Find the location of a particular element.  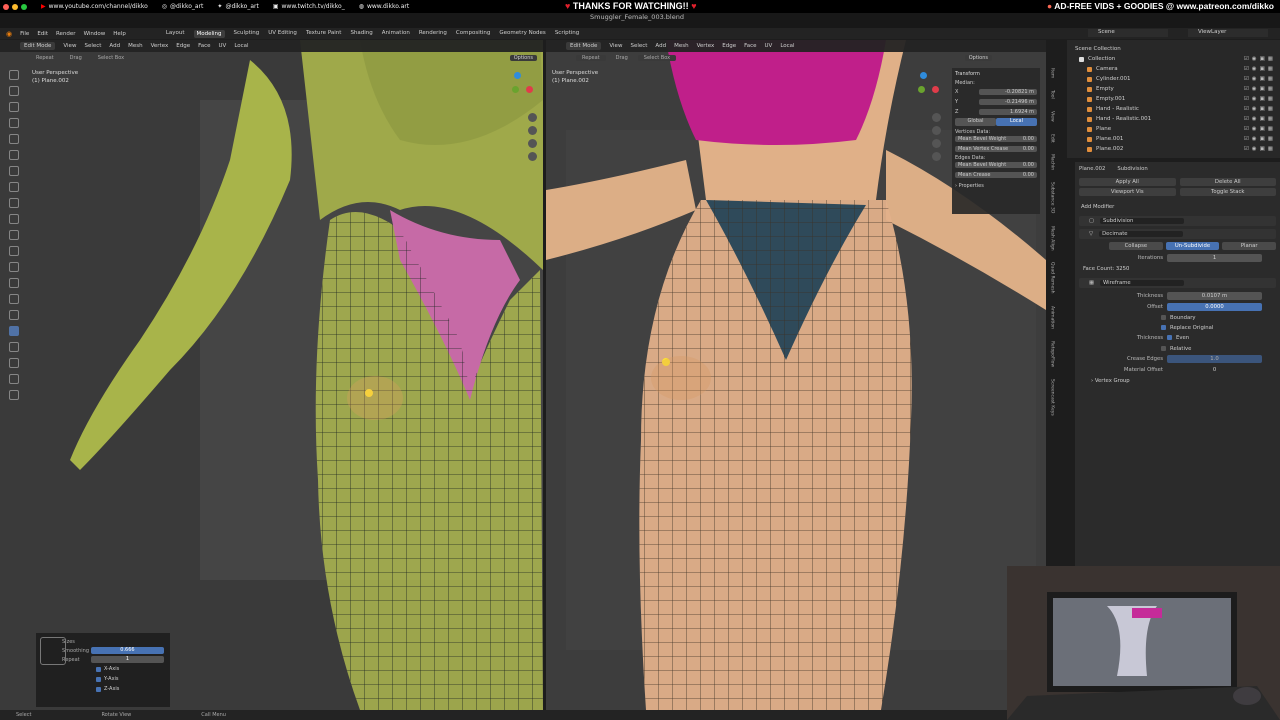

replace-original-checkbox: Replace Original is located at coordinates (1218, 327).